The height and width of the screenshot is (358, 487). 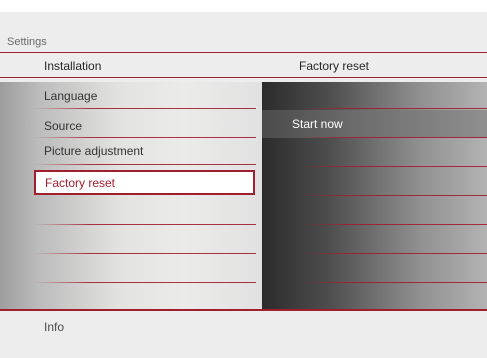 What do you see at coordinates (80, 183) in the screenshot?
I see `menu-item-label: Factory reset` at bounding box center [80, 183].